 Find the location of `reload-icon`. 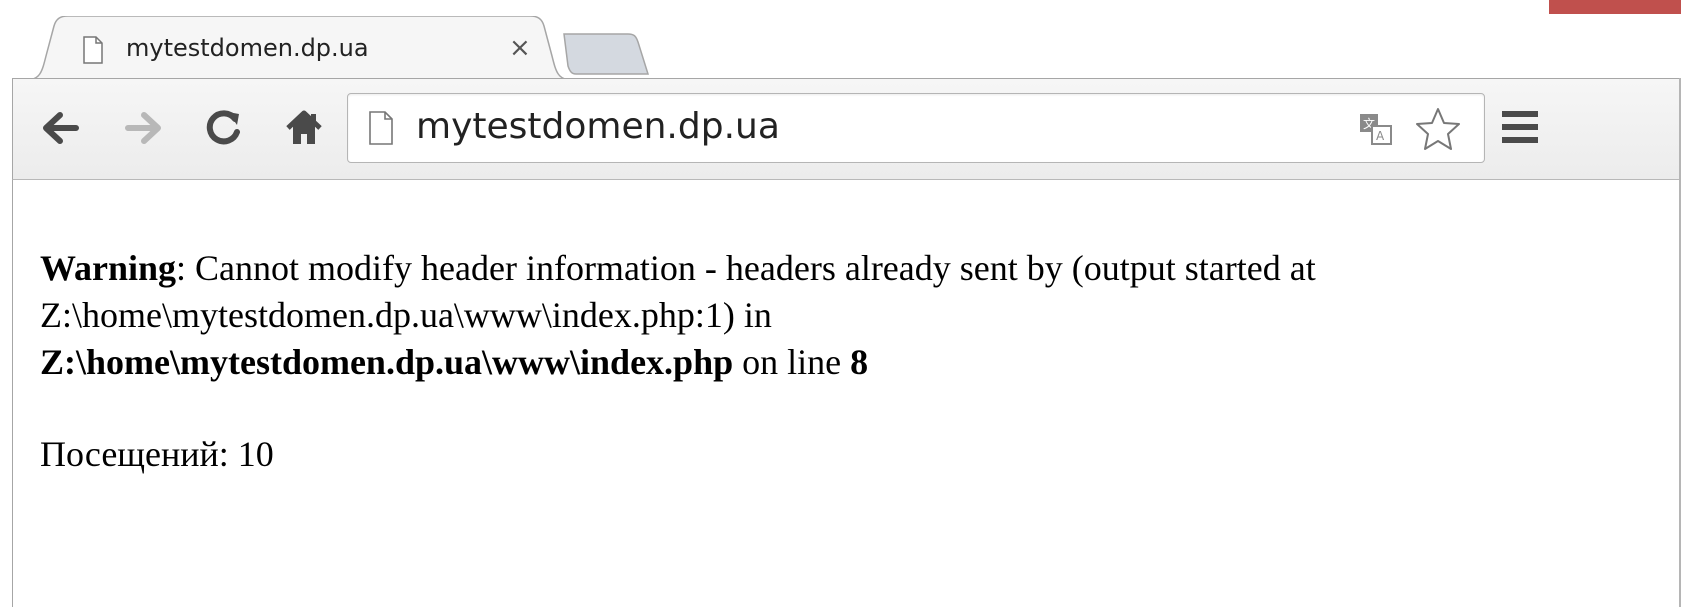

reload-icon is located at coordinates (223, 127).